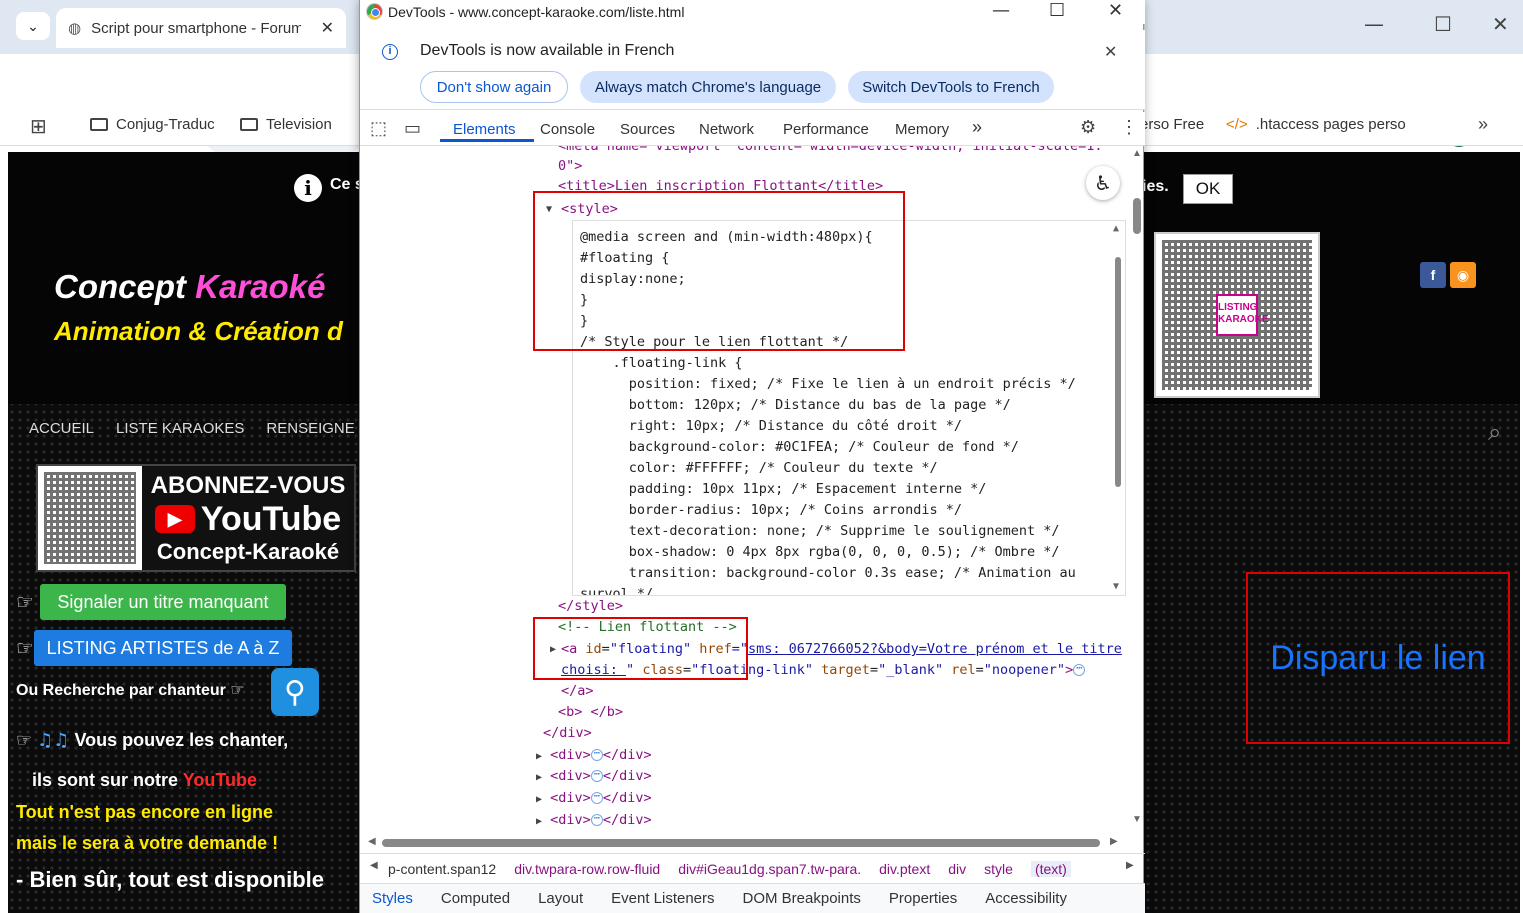 This screenshot has height=913, width=1523. Describe the element at coordinates (392, 898) in the screenshot. I see `subtab-styles: Styles` at that location.